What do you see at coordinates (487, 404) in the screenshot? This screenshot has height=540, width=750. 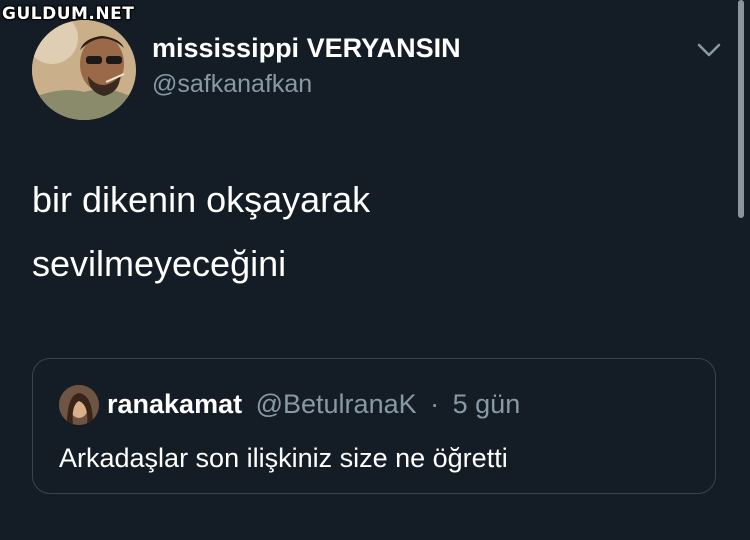 I see `quoted-timestamp: 5 gün` at bounding box center [487, 404].